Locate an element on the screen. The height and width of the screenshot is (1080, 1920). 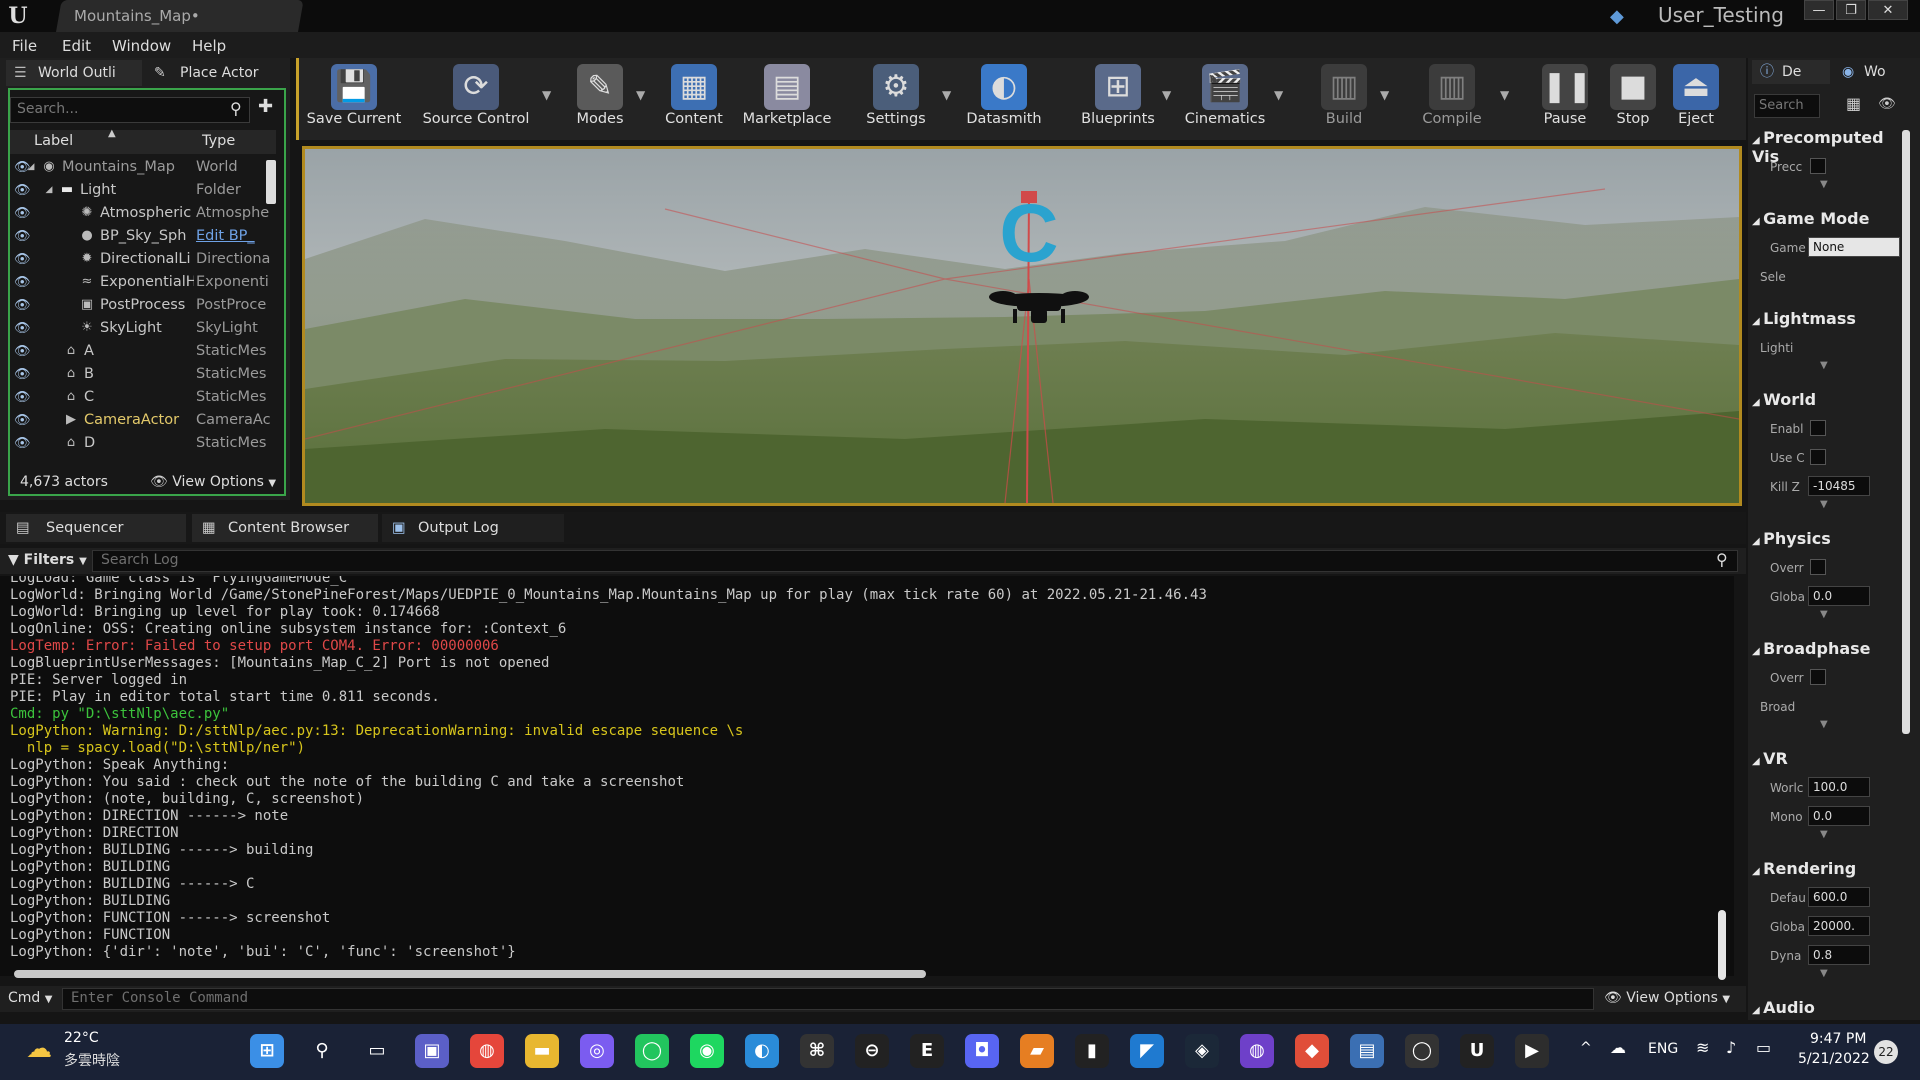
compile-button: ▥ Compile is located at coordinates (1452, 99).